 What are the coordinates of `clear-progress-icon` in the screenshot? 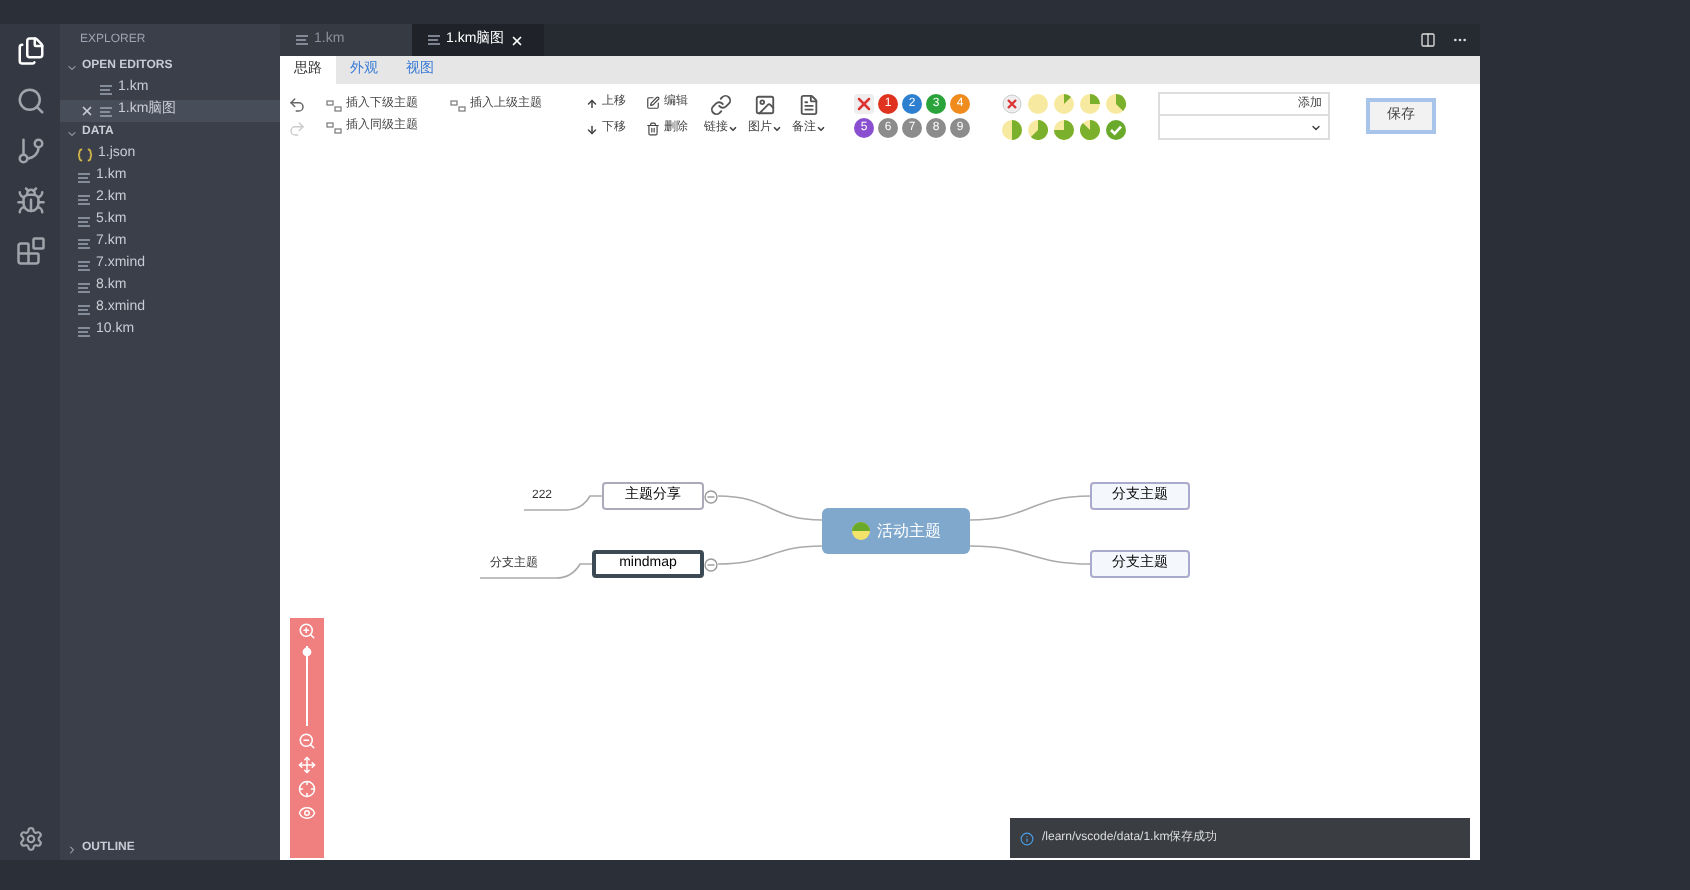 It's located at (1012, 103).